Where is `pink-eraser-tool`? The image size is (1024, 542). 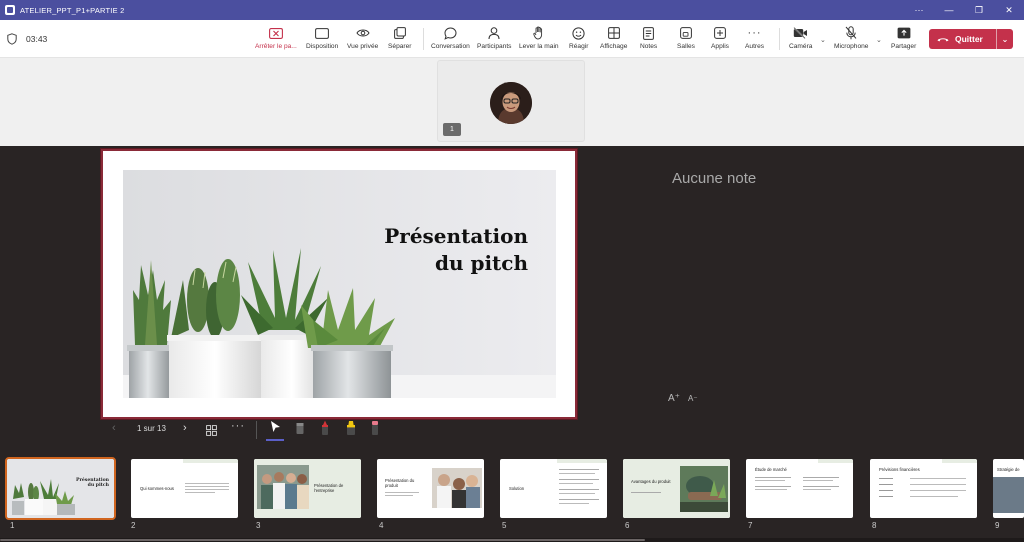
pink-eraser-tool is located at coordinates (375, 430).